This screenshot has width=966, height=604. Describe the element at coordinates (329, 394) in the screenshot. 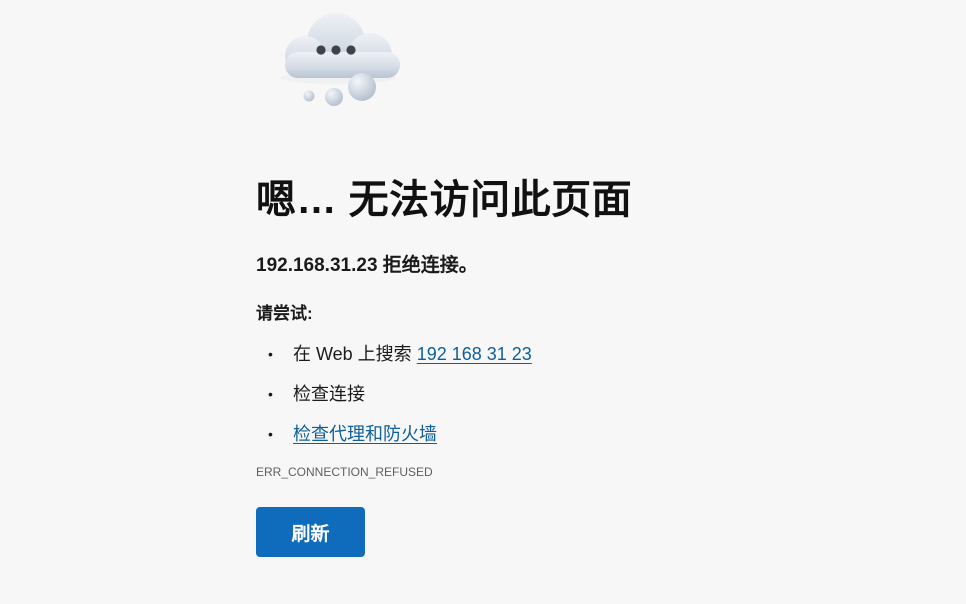

I see `suggestion-text: 检查连接` at that location.